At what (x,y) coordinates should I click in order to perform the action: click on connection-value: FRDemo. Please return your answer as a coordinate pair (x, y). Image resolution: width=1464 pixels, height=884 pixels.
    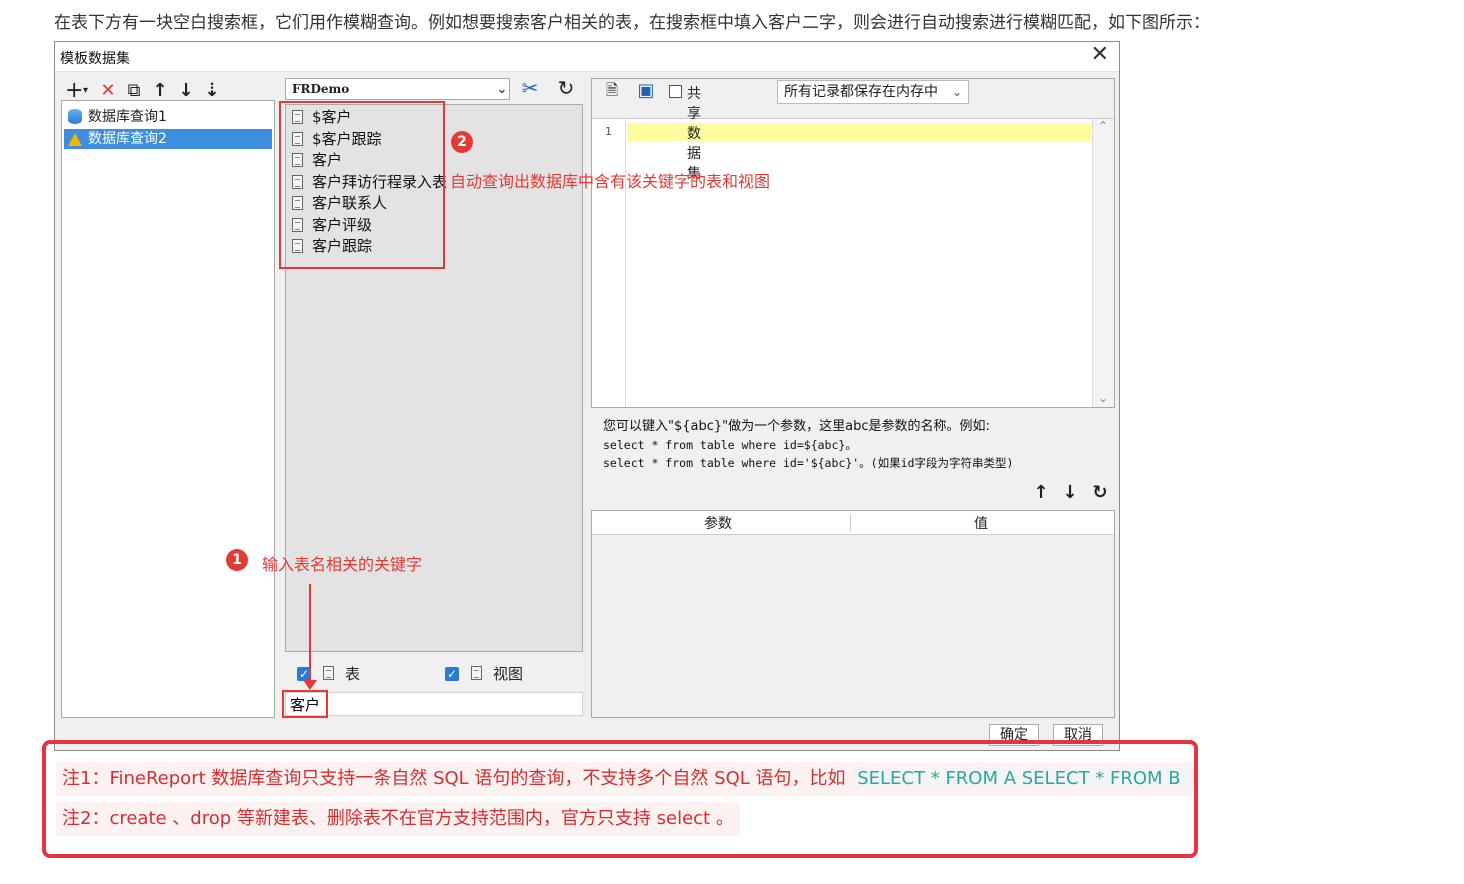
    Looking at the image, I should click on (321, 89).